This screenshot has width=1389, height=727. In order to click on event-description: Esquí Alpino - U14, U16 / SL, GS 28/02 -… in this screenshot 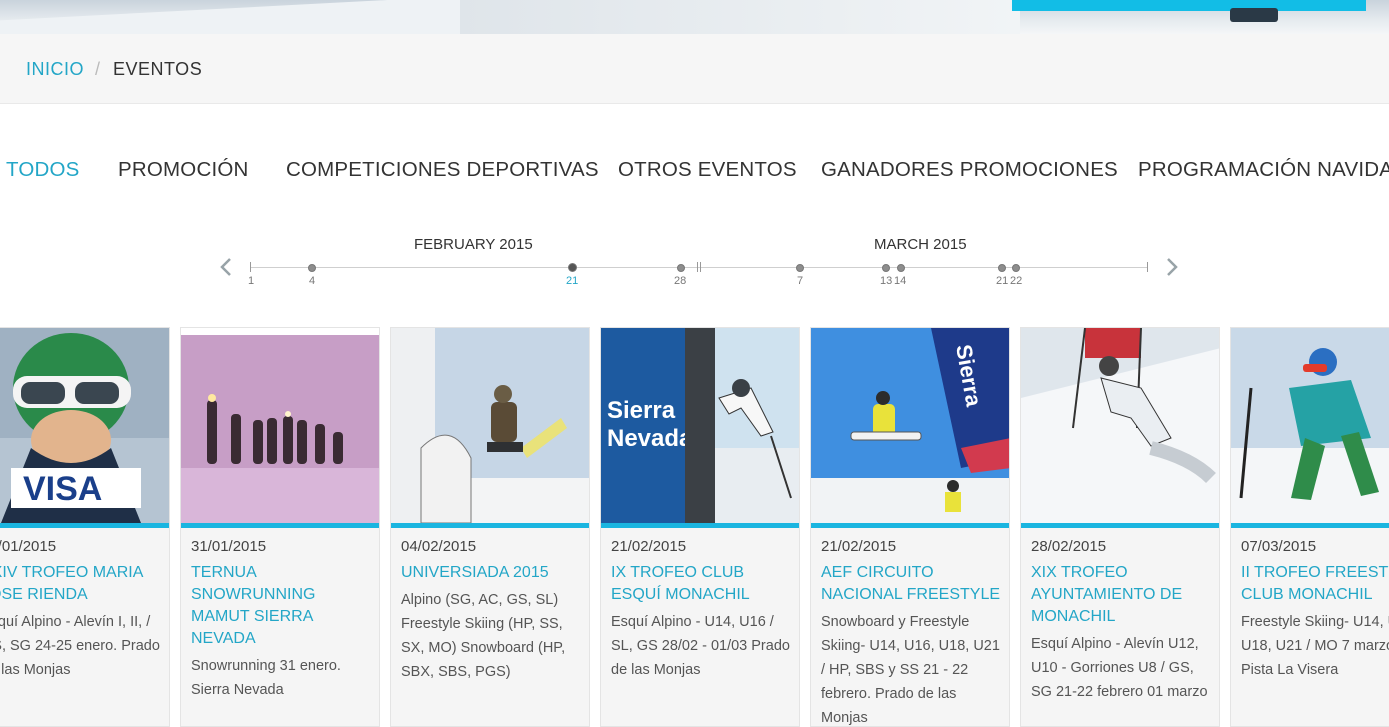, I will do `click(700, 646)`.